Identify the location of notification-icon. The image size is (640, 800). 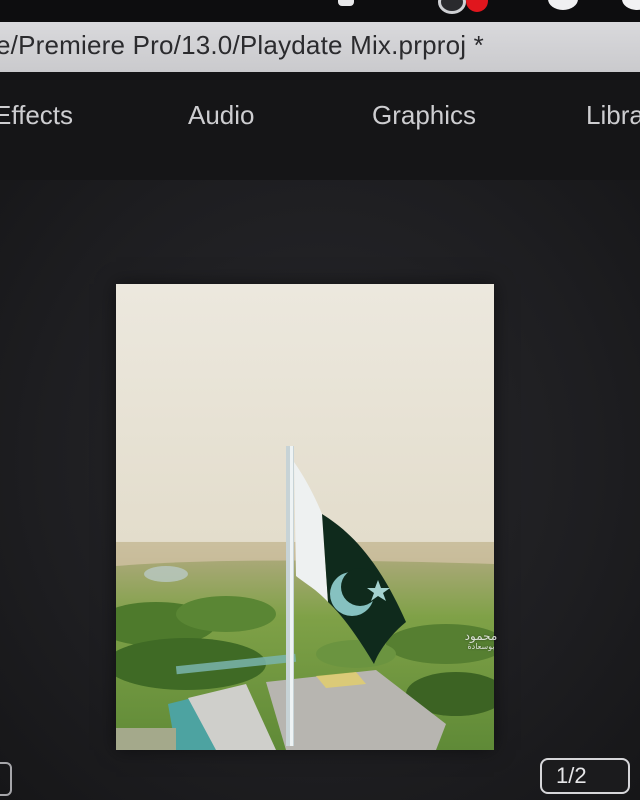
(346, 3).